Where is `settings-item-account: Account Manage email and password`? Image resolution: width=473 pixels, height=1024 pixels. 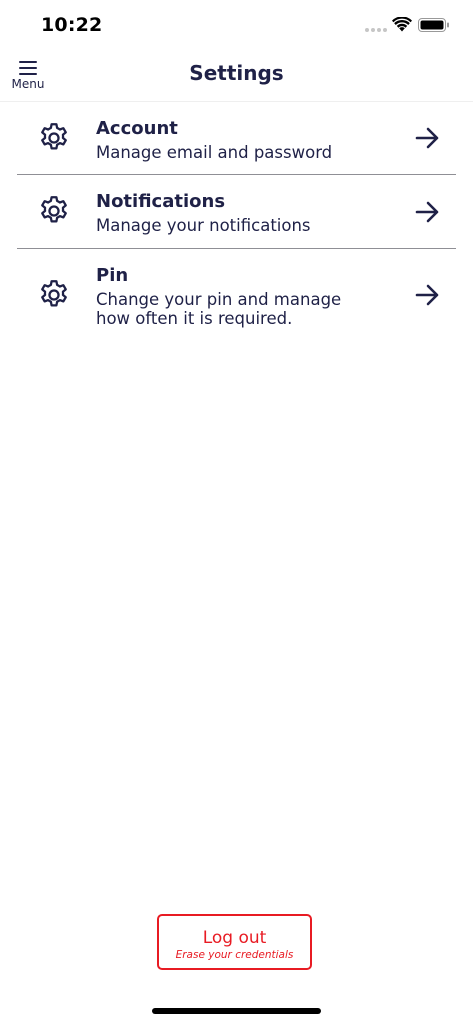 settings-item-account: Account Manage email and password is located at coordinates (236, 138).